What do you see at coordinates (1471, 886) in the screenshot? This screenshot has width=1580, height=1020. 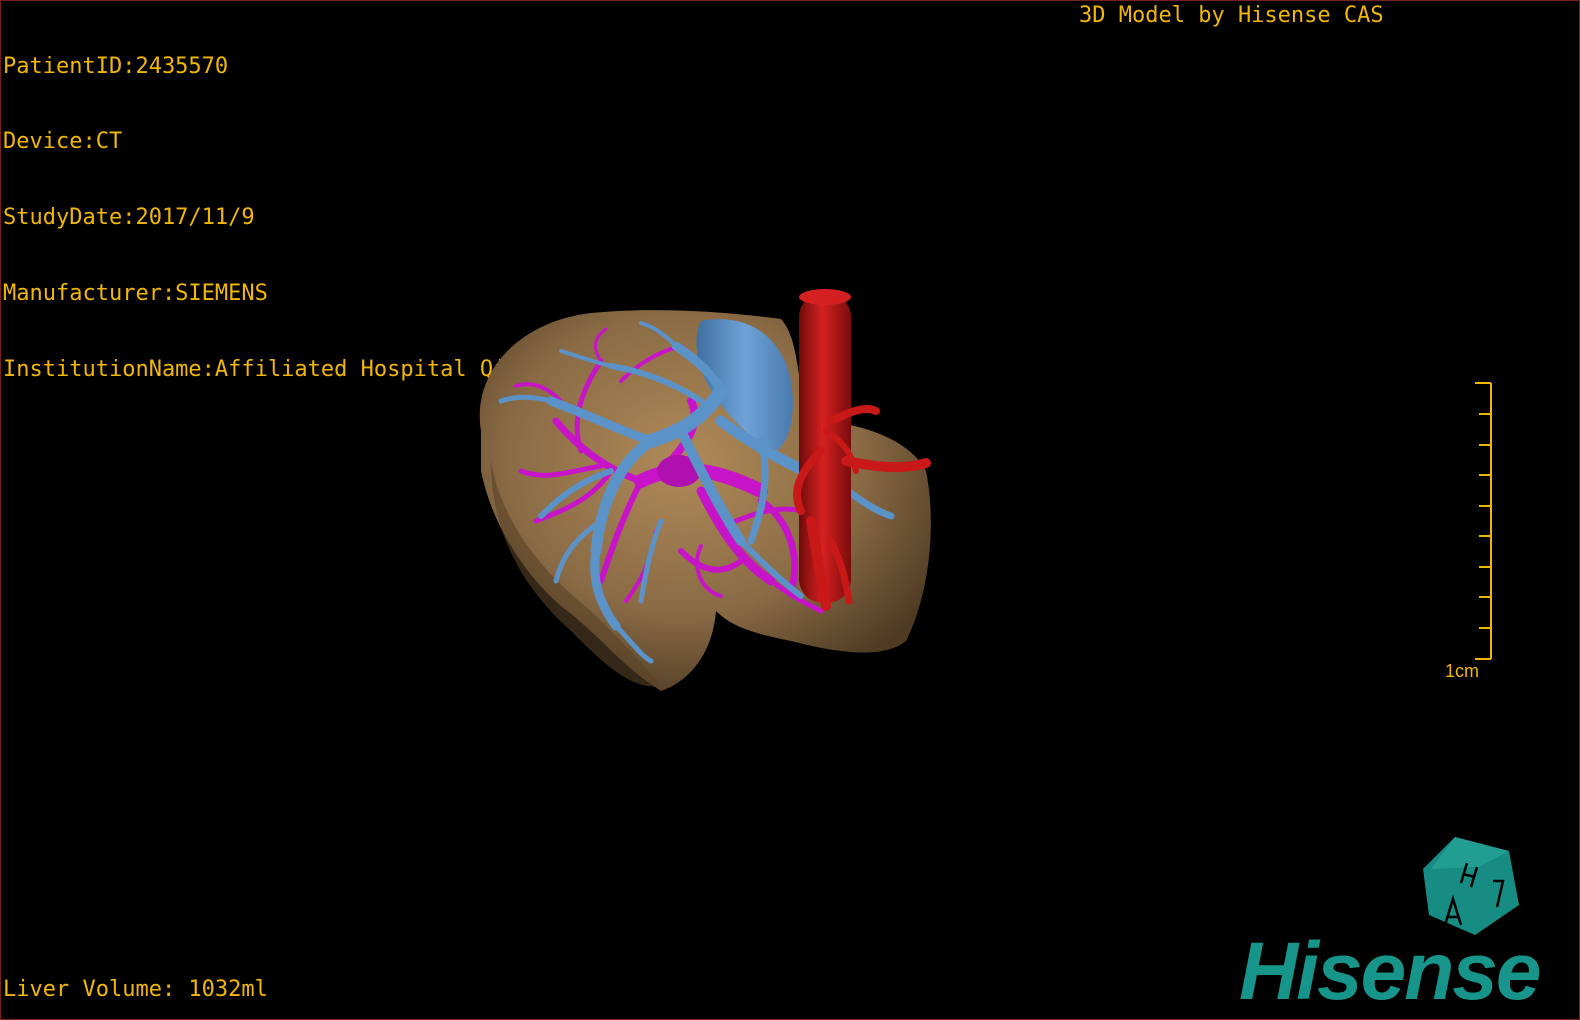 I see `hisense-cube-icon` at bounding box center [1471, 886].